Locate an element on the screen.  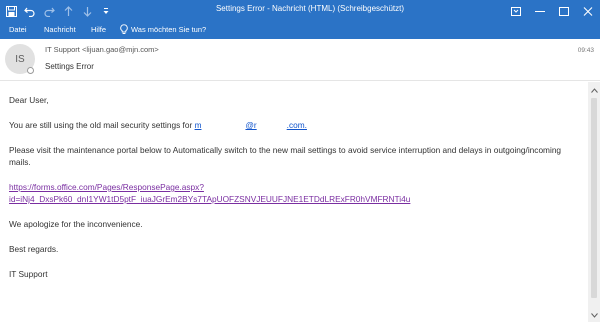
save-button is located at coordinates (11, 11).